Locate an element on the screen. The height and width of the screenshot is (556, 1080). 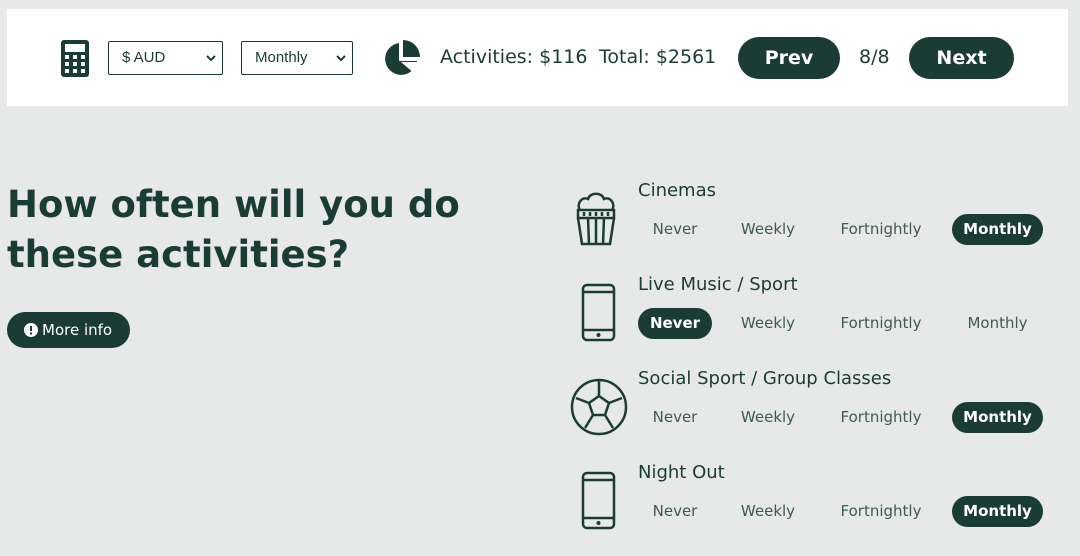
frequency-select: Monthly is located at coordinates (297, 58).